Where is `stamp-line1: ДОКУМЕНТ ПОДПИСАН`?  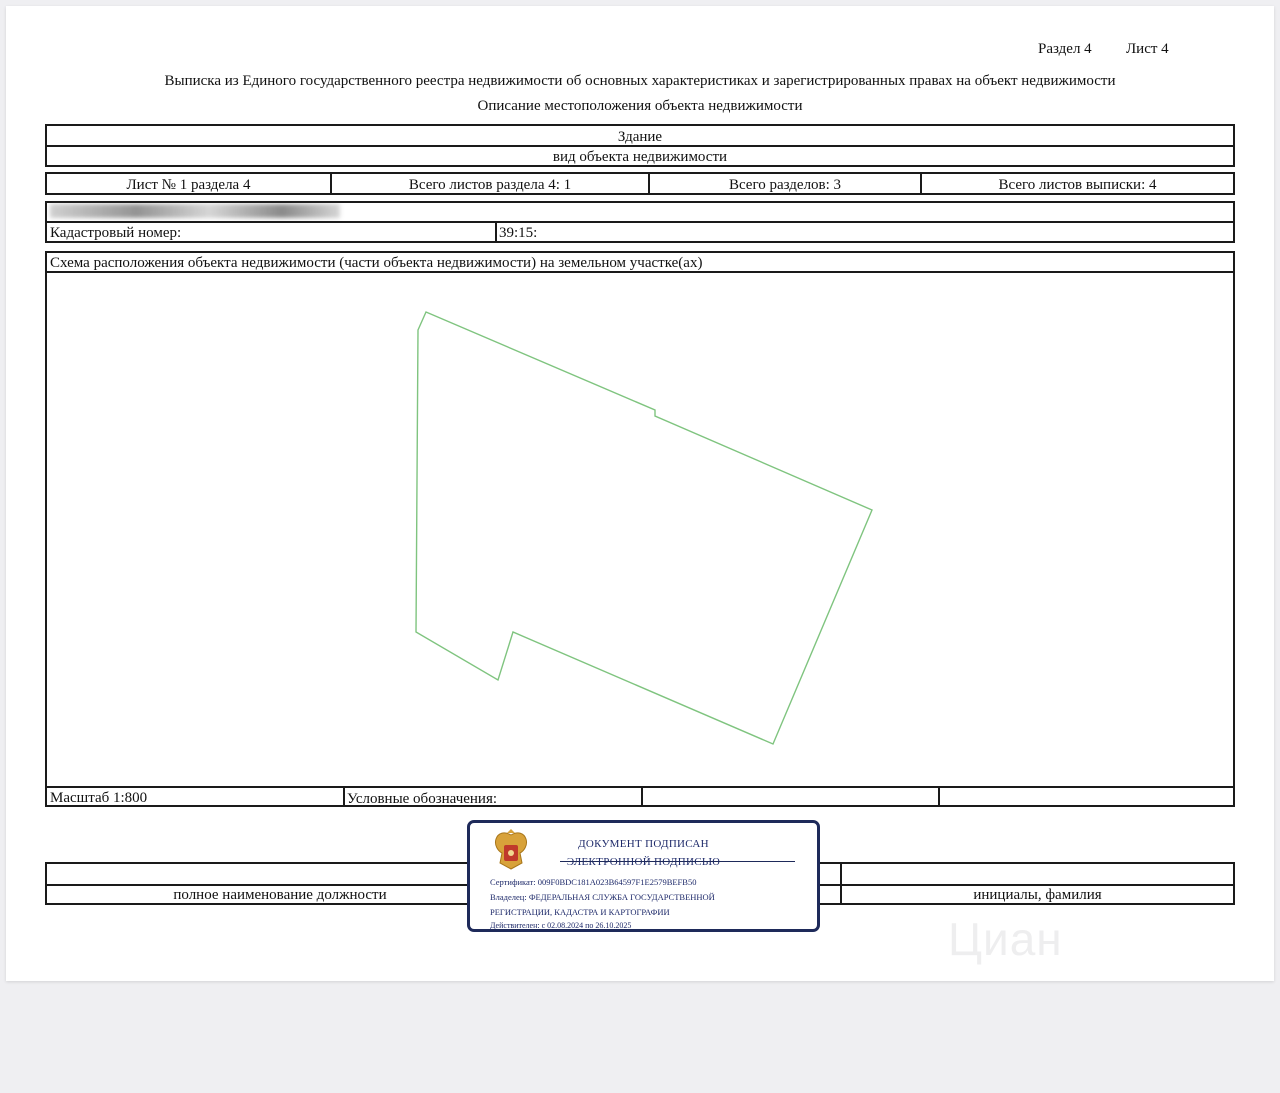
stamp-line1: ДОКУМЕНТ ПОДПИСАН is located at coordinates (643, 844).